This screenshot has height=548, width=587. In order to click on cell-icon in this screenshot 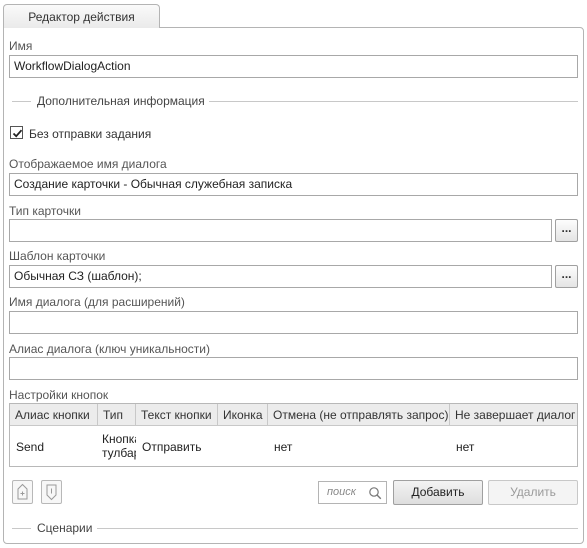, I will do `click(243, 446)`.